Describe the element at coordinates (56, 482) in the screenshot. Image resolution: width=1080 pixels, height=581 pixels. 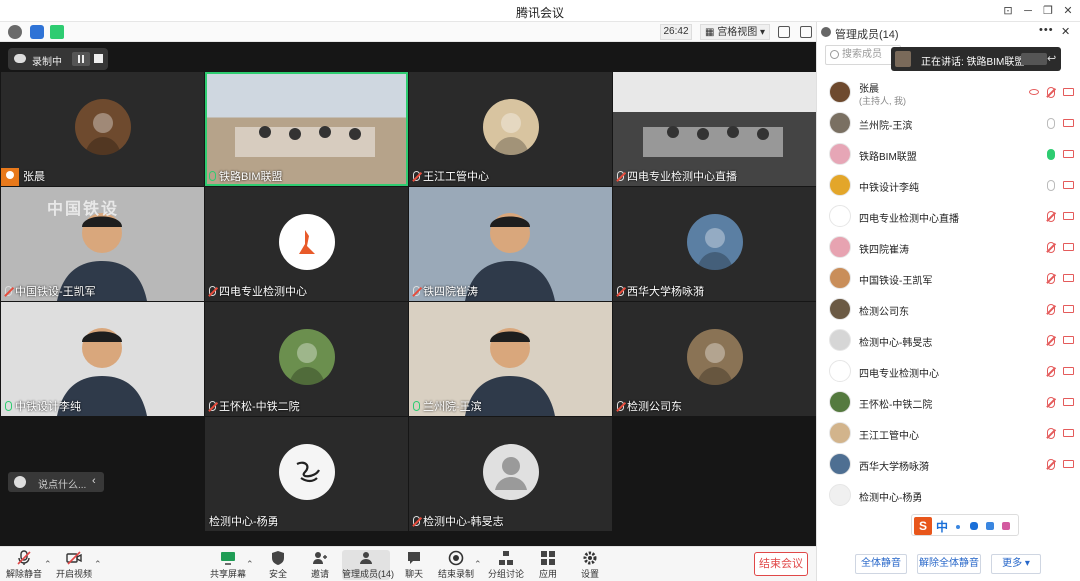
I see `quick-chat-input: 说点什么... ‹` at that location.